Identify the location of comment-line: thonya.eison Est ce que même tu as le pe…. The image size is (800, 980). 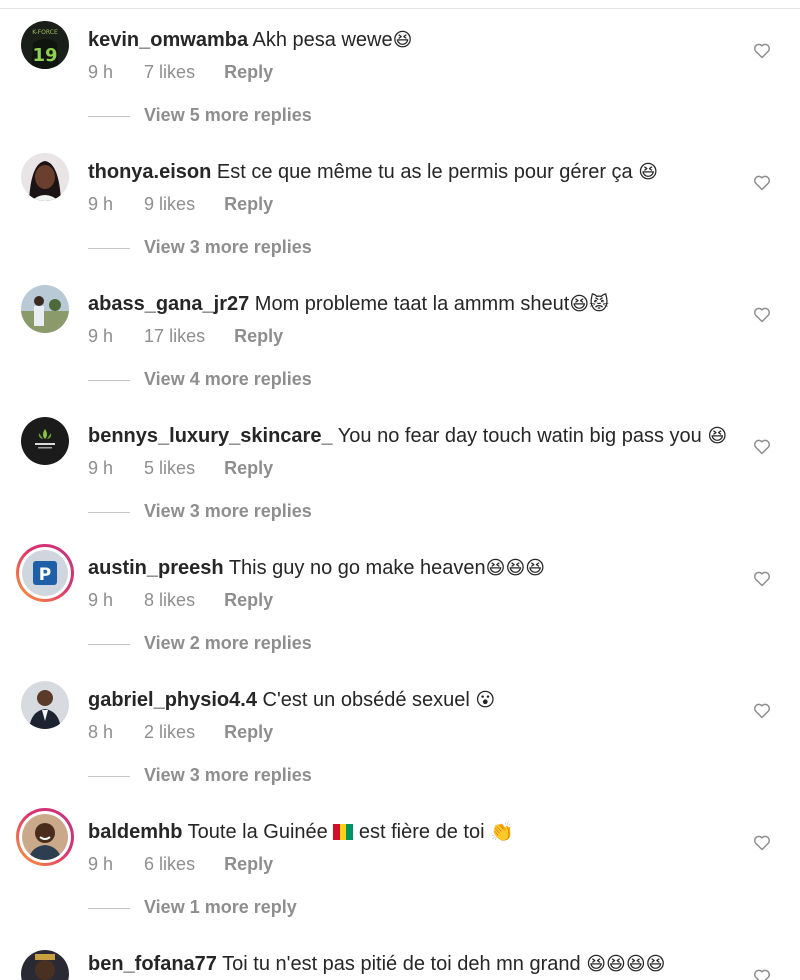
(373, 172).